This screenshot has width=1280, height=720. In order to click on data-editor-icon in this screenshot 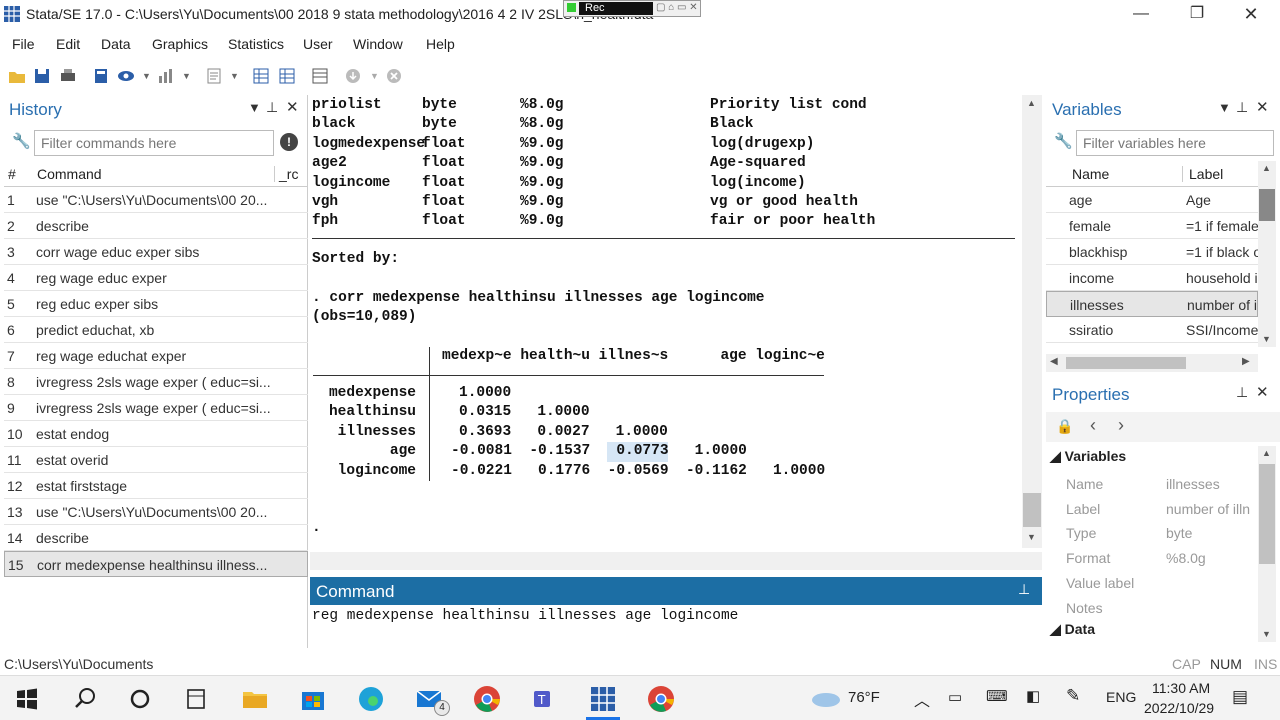, I will do `click(261, 76)`.